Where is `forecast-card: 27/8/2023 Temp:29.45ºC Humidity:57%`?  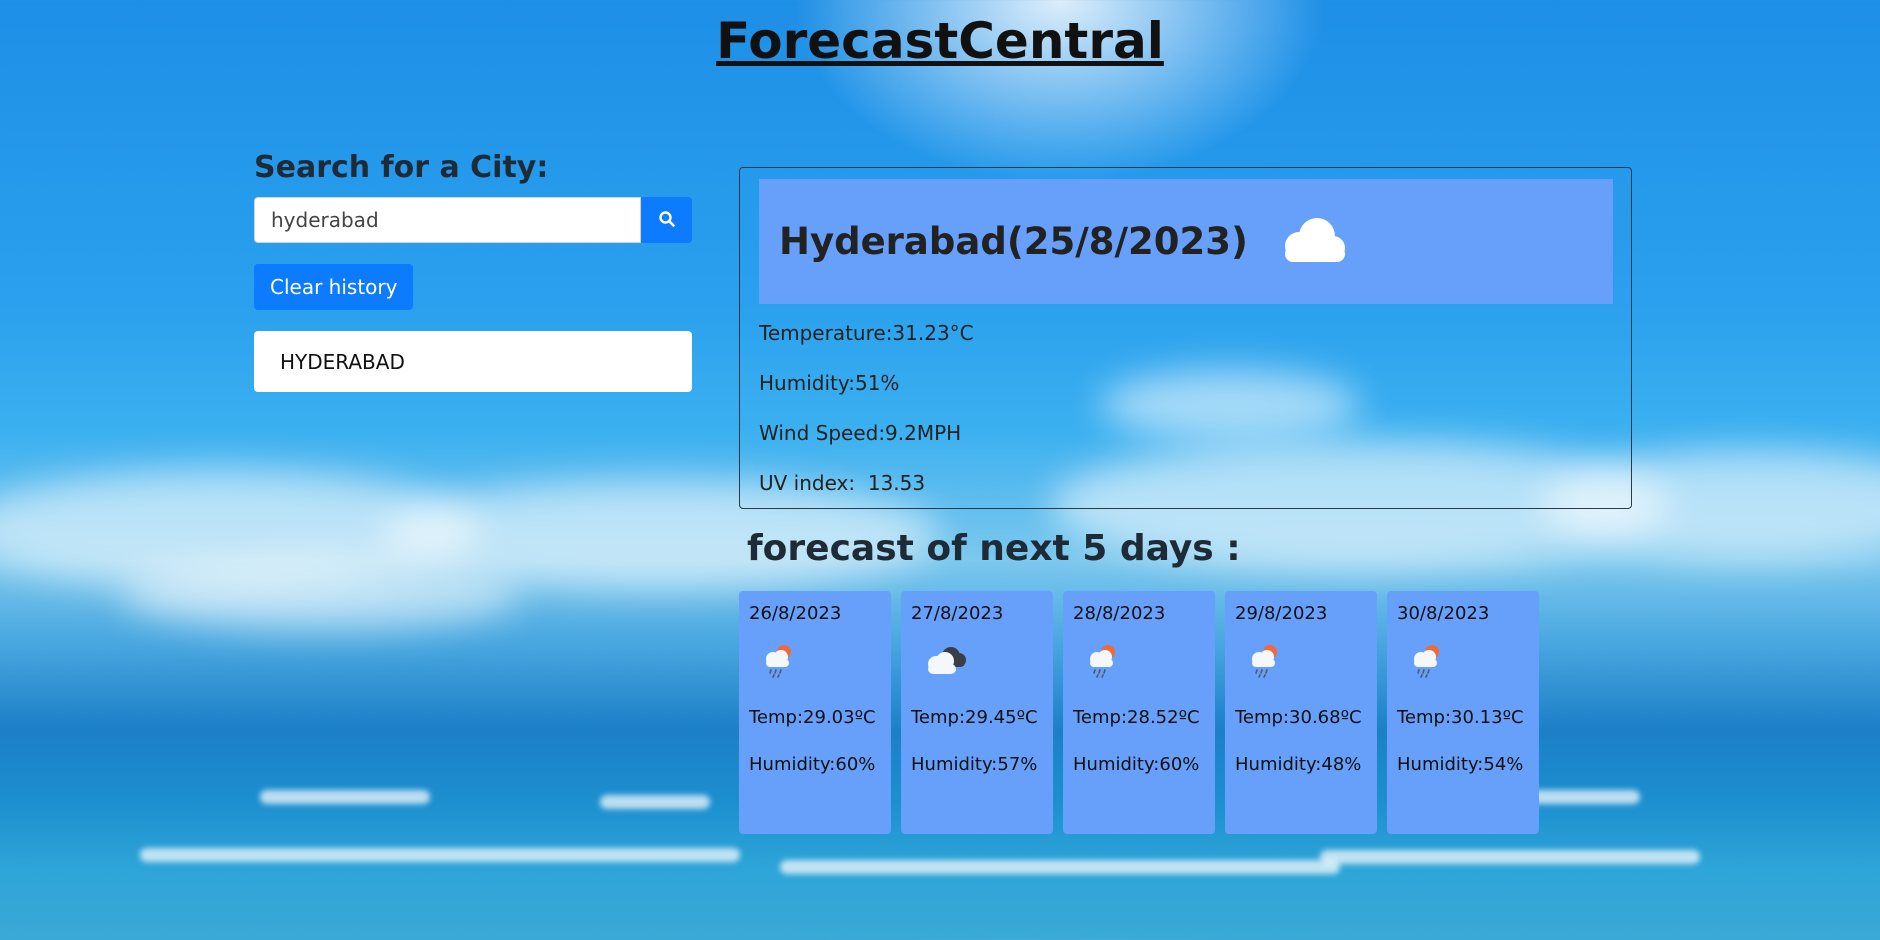 forecast-card: 27/8/2023 Temp:29.45ºC Humidity:57% is located at coordinates (977, 712).